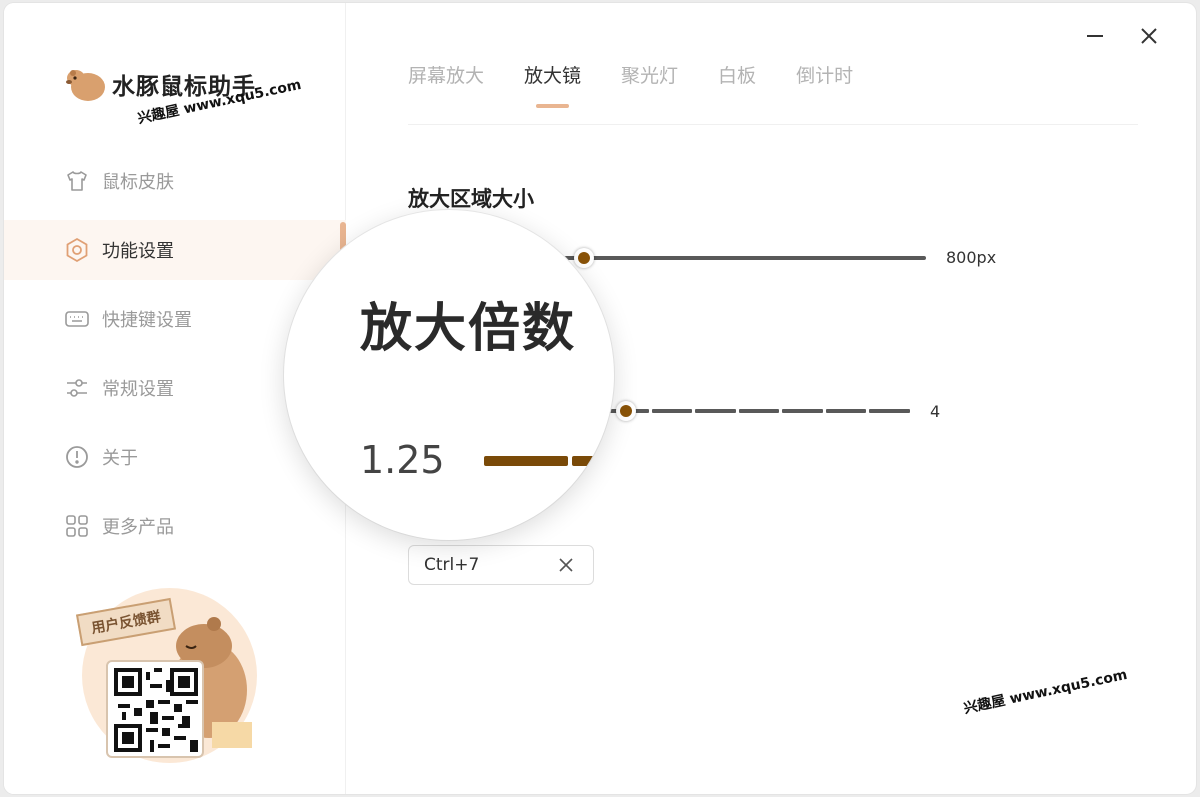  I want to click on minimize-button, so click(1095, 36).